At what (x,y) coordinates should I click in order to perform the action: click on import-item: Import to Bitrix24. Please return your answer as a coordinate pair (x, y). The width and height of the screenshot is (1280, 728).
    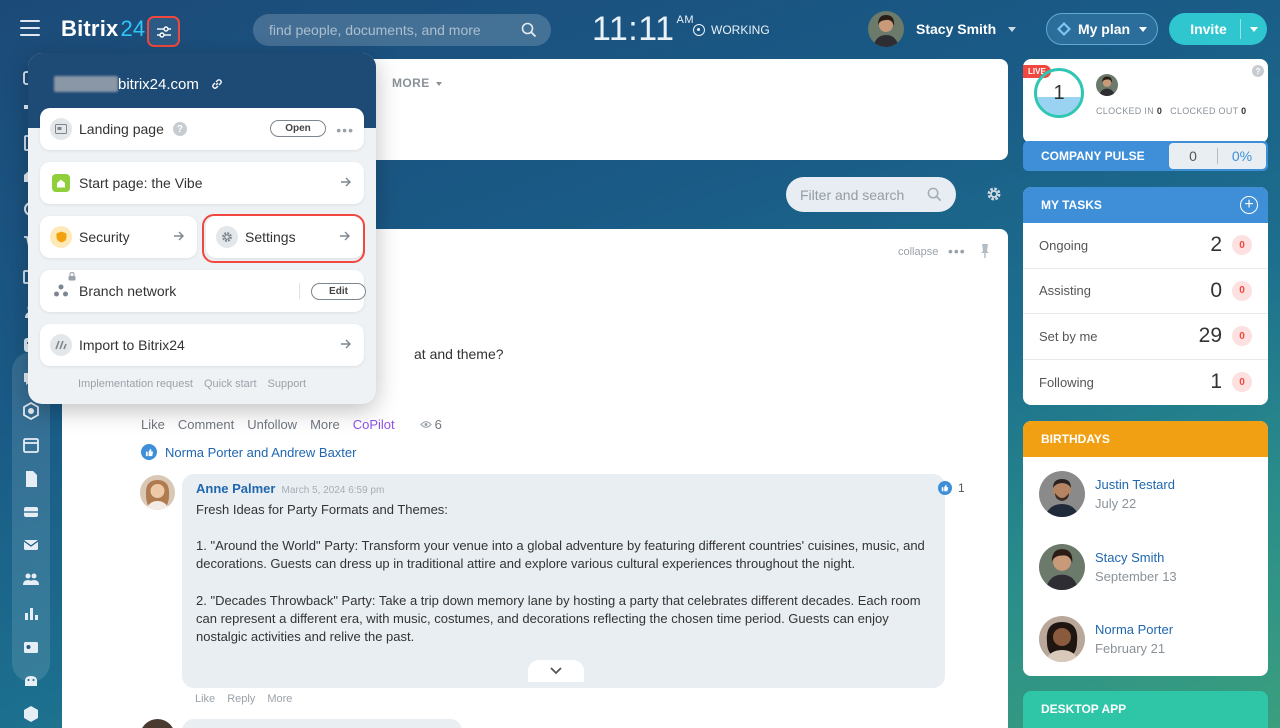
    Looking at the image, I should click on (202, 345).